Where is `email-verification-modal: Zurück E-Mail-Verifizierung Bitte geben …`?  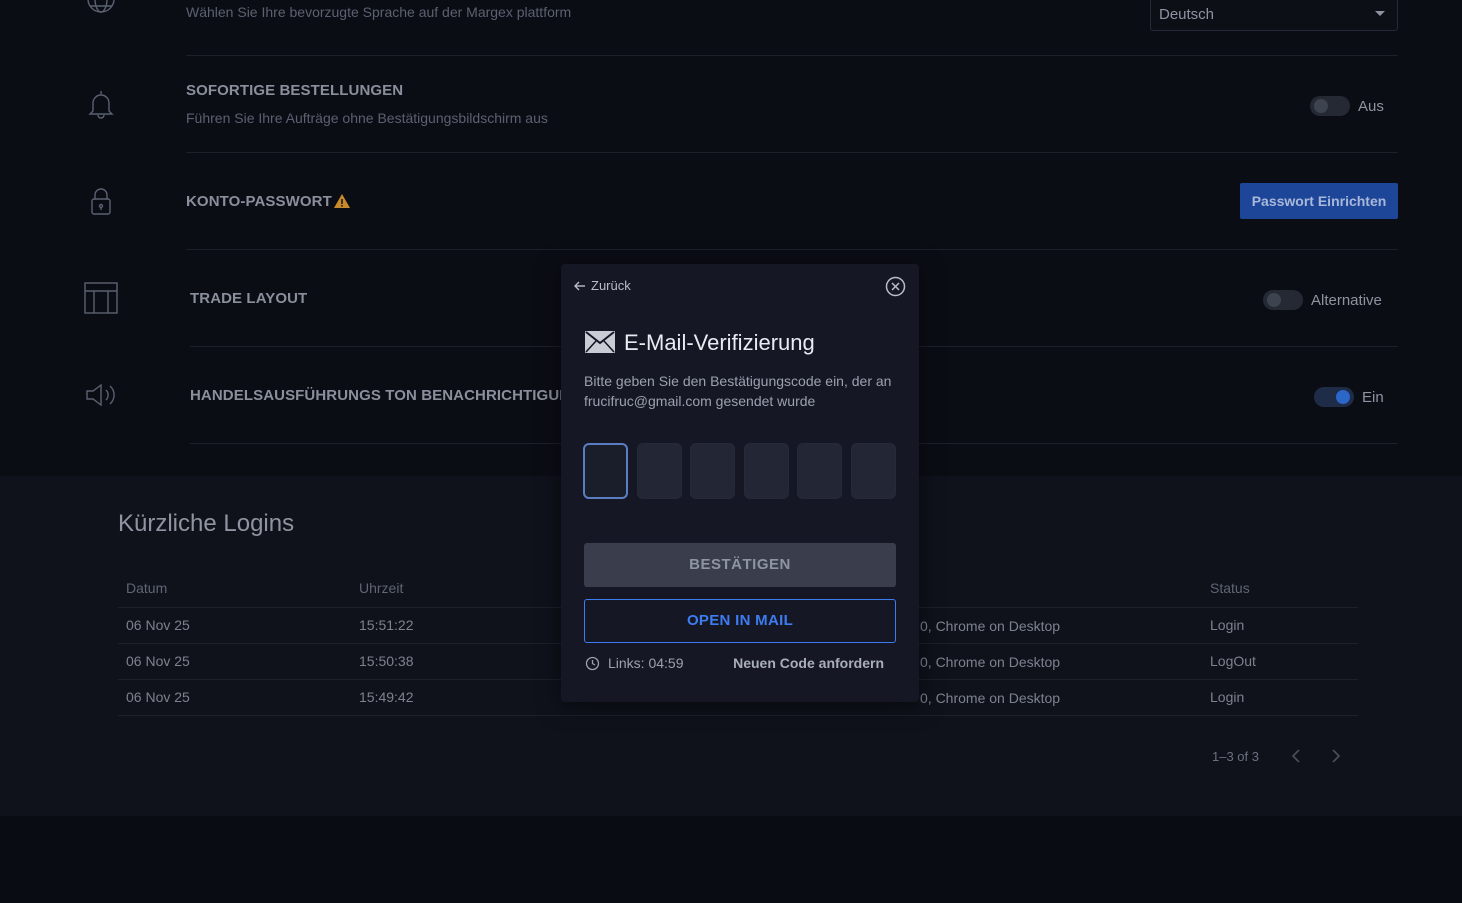
email-verification-modal: Zurück E-Mail-Verifizierung Bitte geben … is located at coordinates (740, 483).